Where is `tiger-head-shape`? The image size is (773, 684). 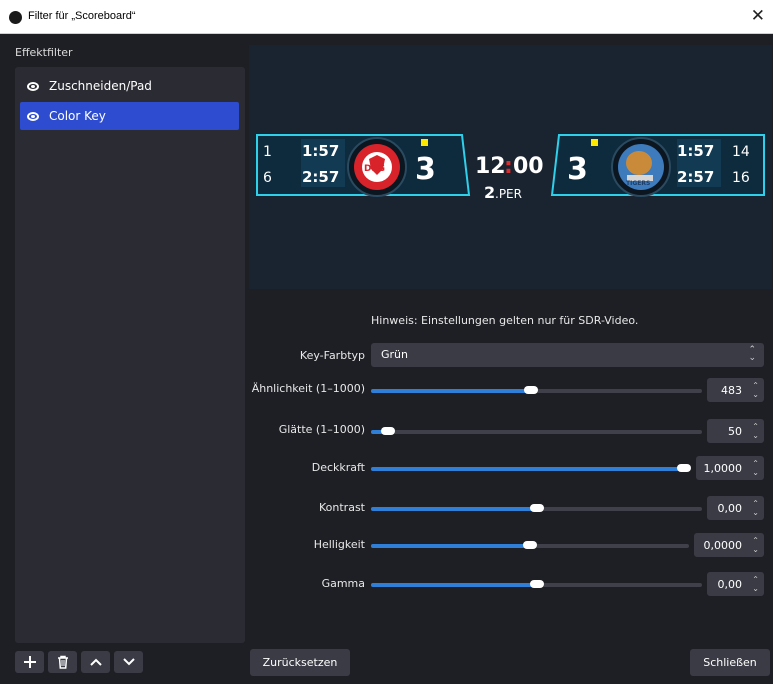
tiger-head-shape is located at coordinates (639, 163).